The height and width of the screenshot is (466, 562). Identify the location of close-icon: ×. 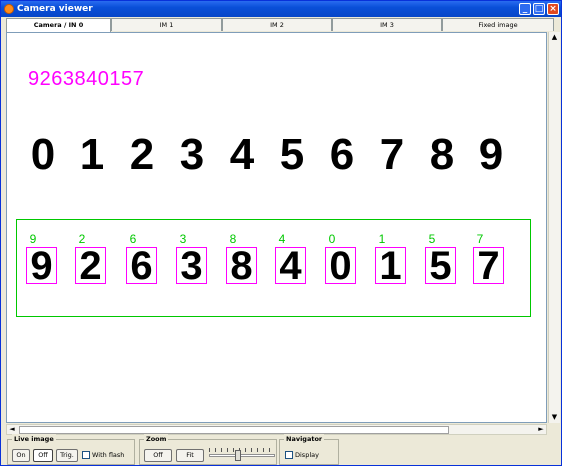
(553, 9).